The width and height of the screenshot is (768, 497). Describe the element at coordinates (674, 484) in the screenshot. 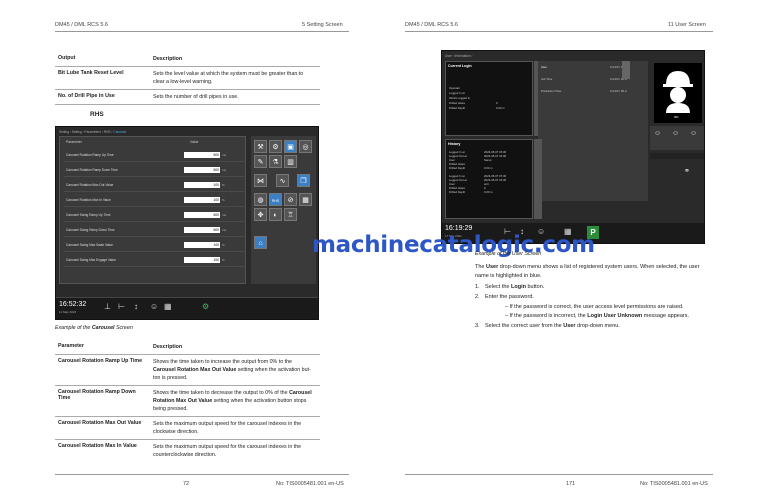

I see `doc-number-right: No: TIS0005481.001 en-US` at that location.